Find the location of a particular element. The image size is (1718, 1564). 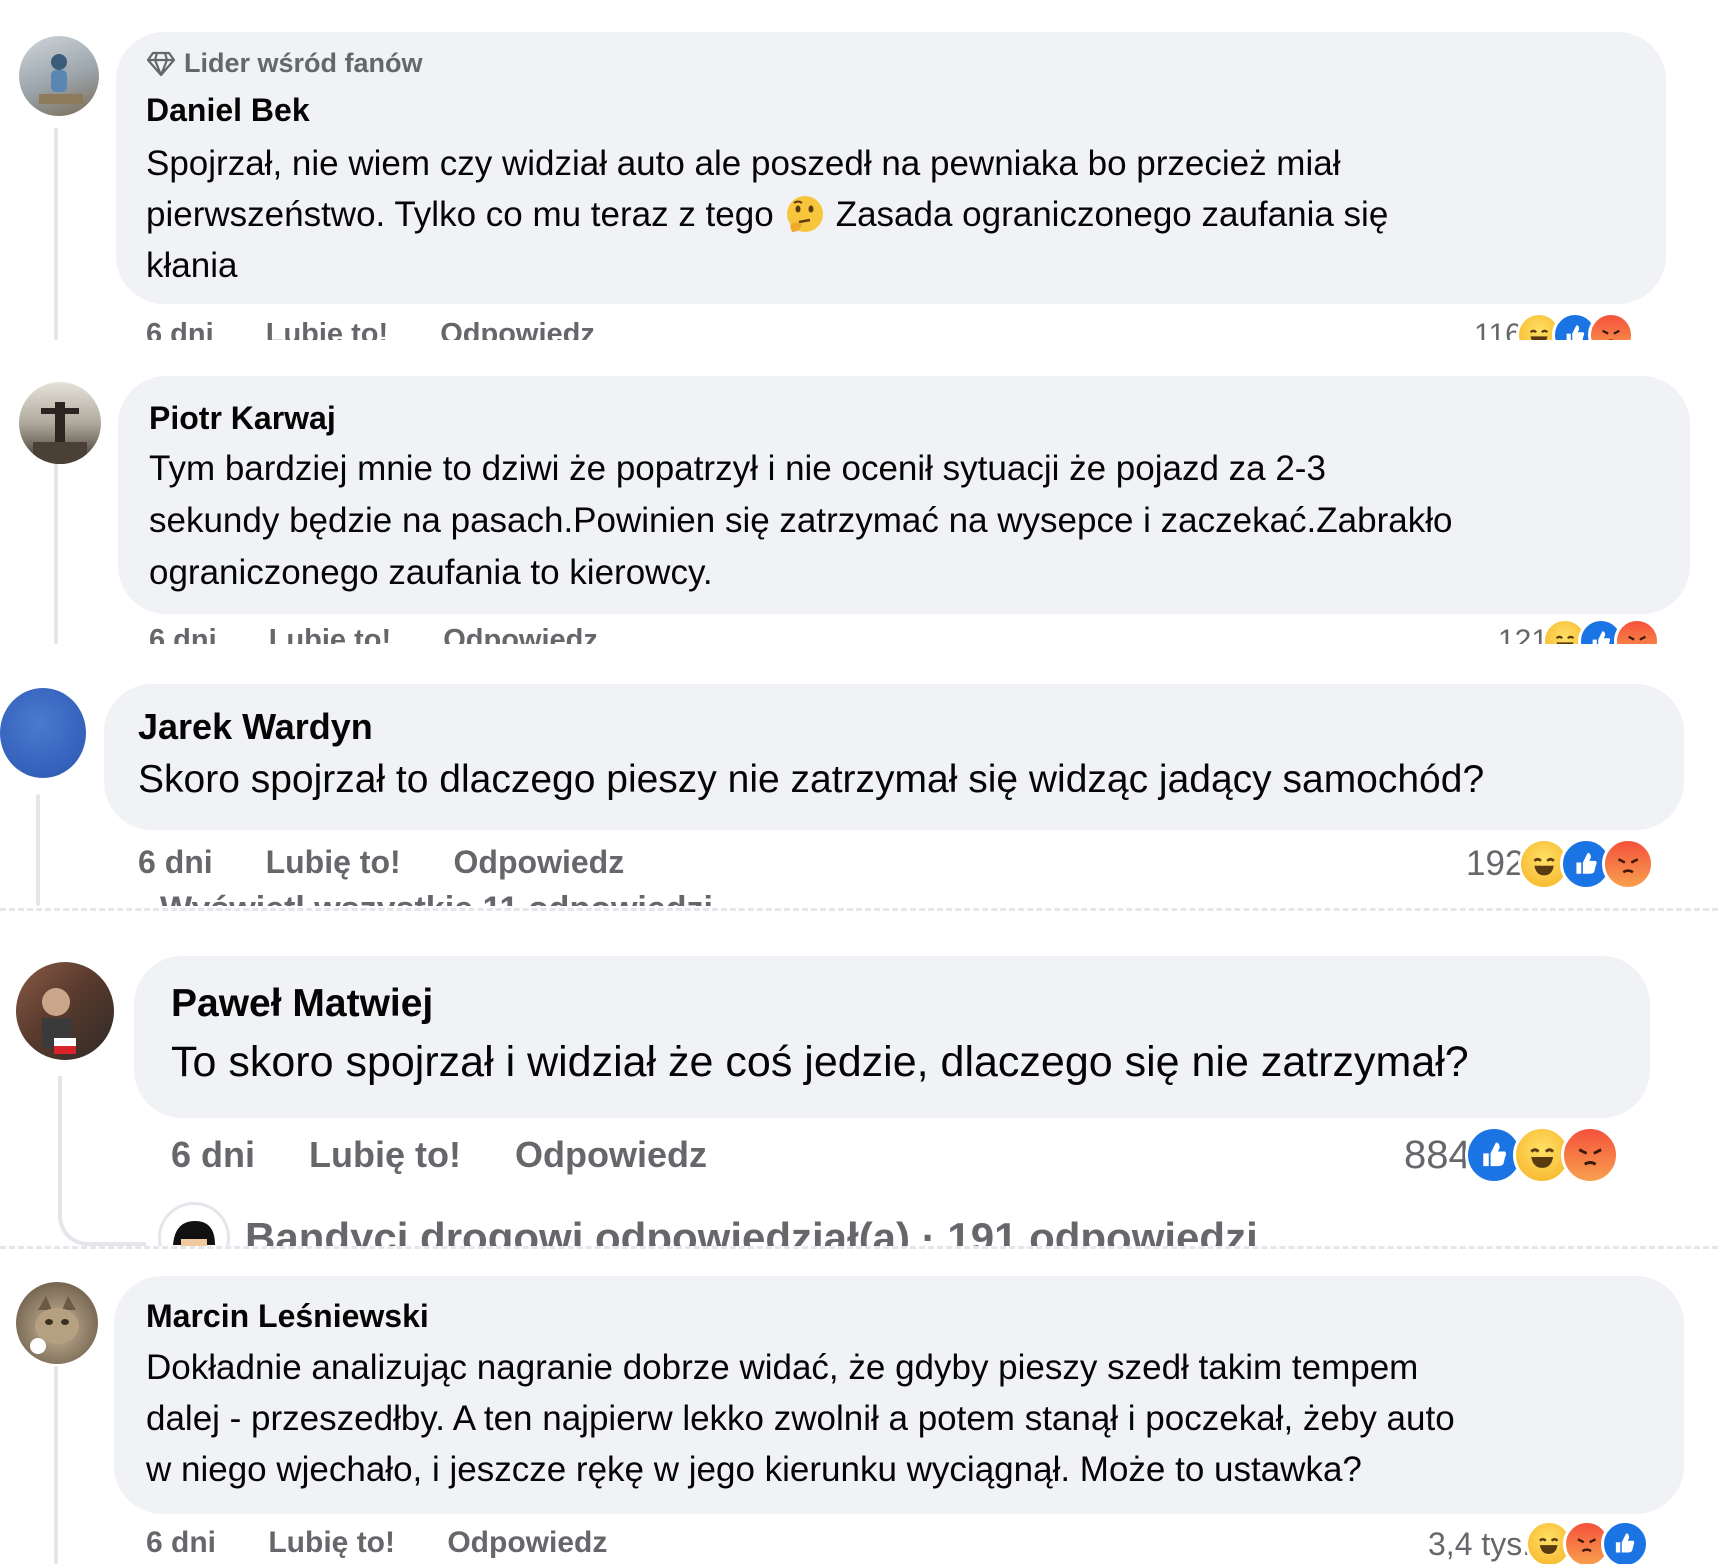

reaction-count: 192 is located at coordinates (1495, 863).